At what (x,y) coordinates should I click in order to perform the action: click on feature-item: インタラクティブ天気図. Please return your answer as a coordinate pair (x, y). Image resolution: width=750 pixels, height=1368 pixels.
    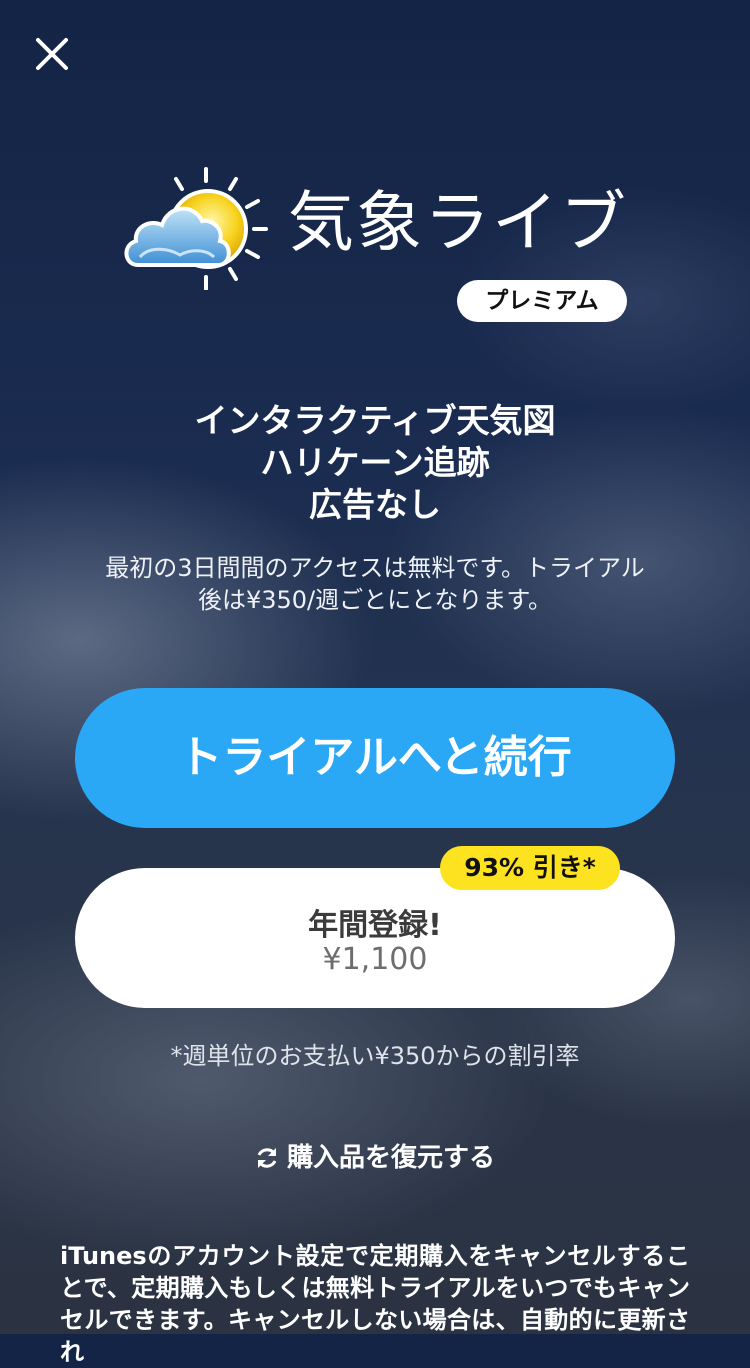
    Looking at the image, I should click on (375, 420).